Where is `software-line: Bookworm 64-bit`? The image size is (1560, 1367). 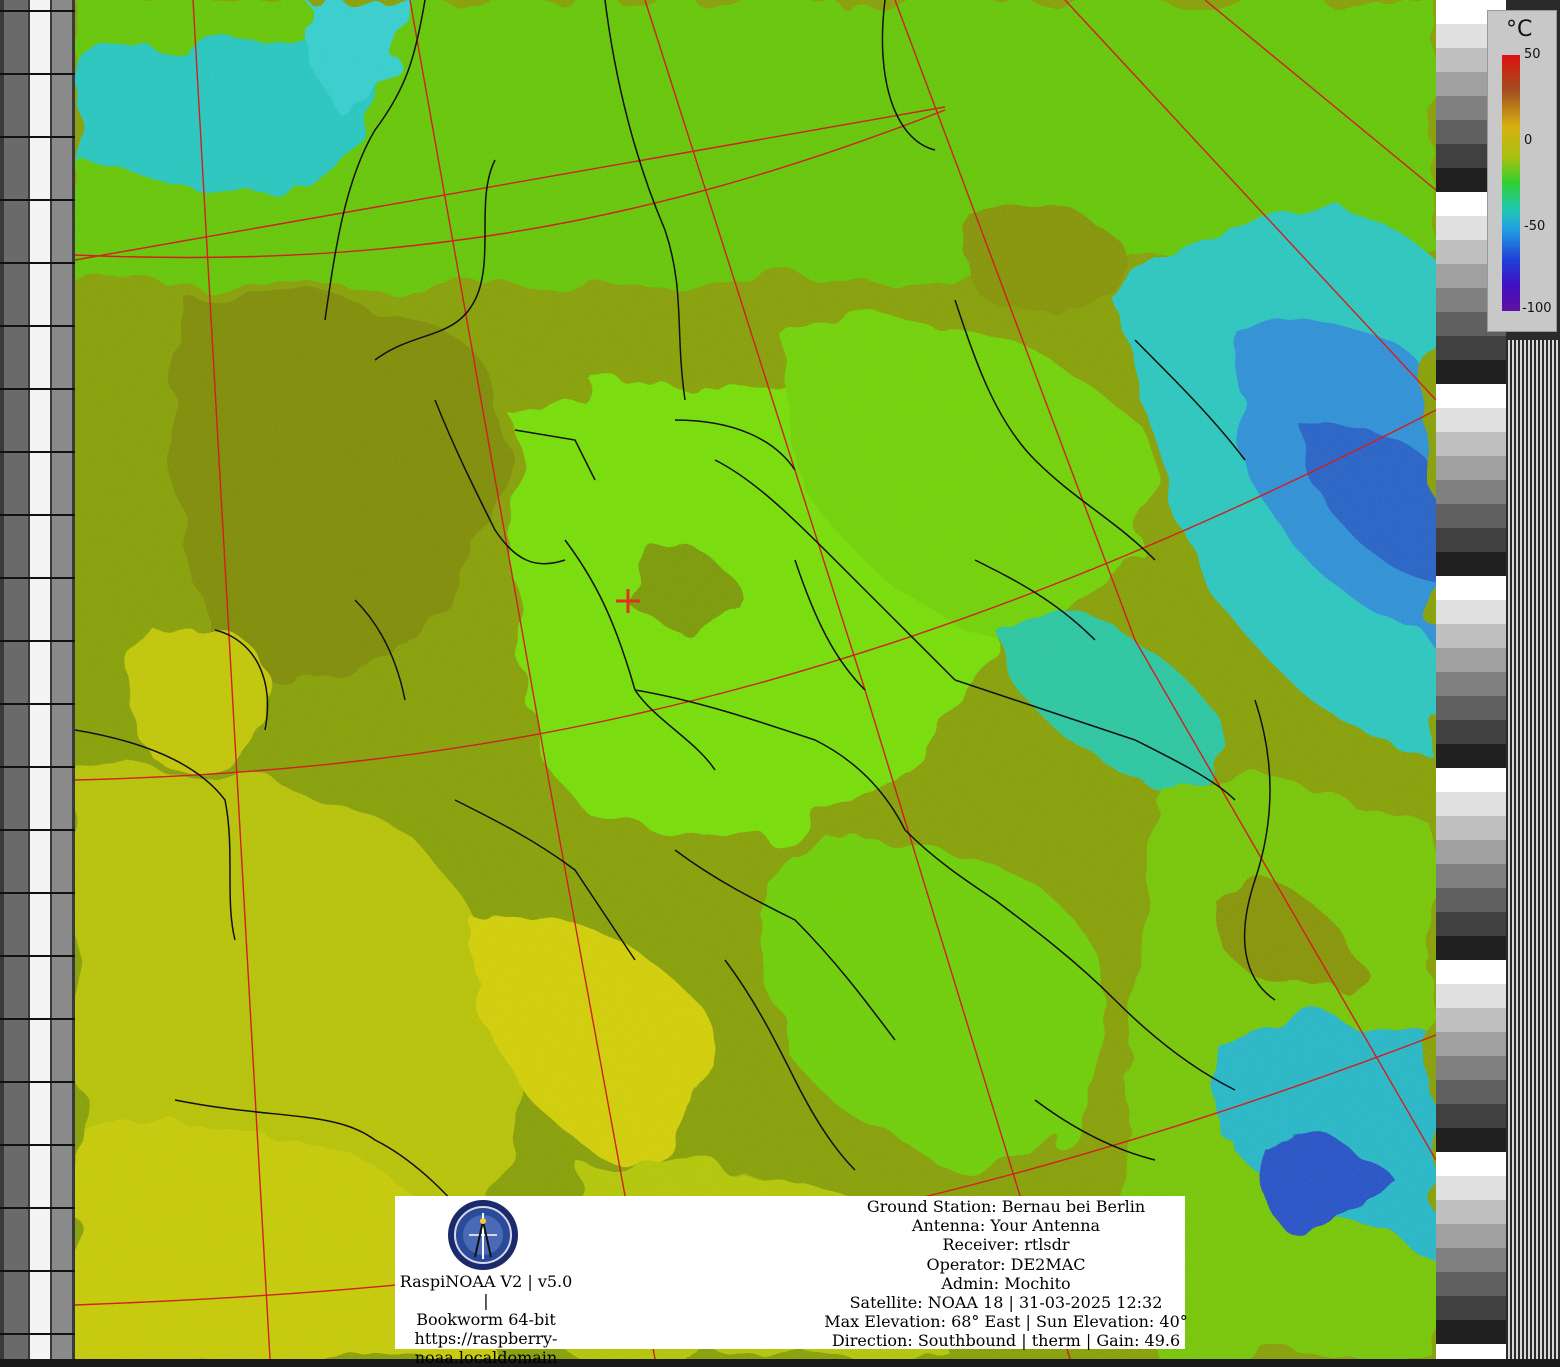 software-line: Bookworm 64-bit is located at coordinates (486, 1319).